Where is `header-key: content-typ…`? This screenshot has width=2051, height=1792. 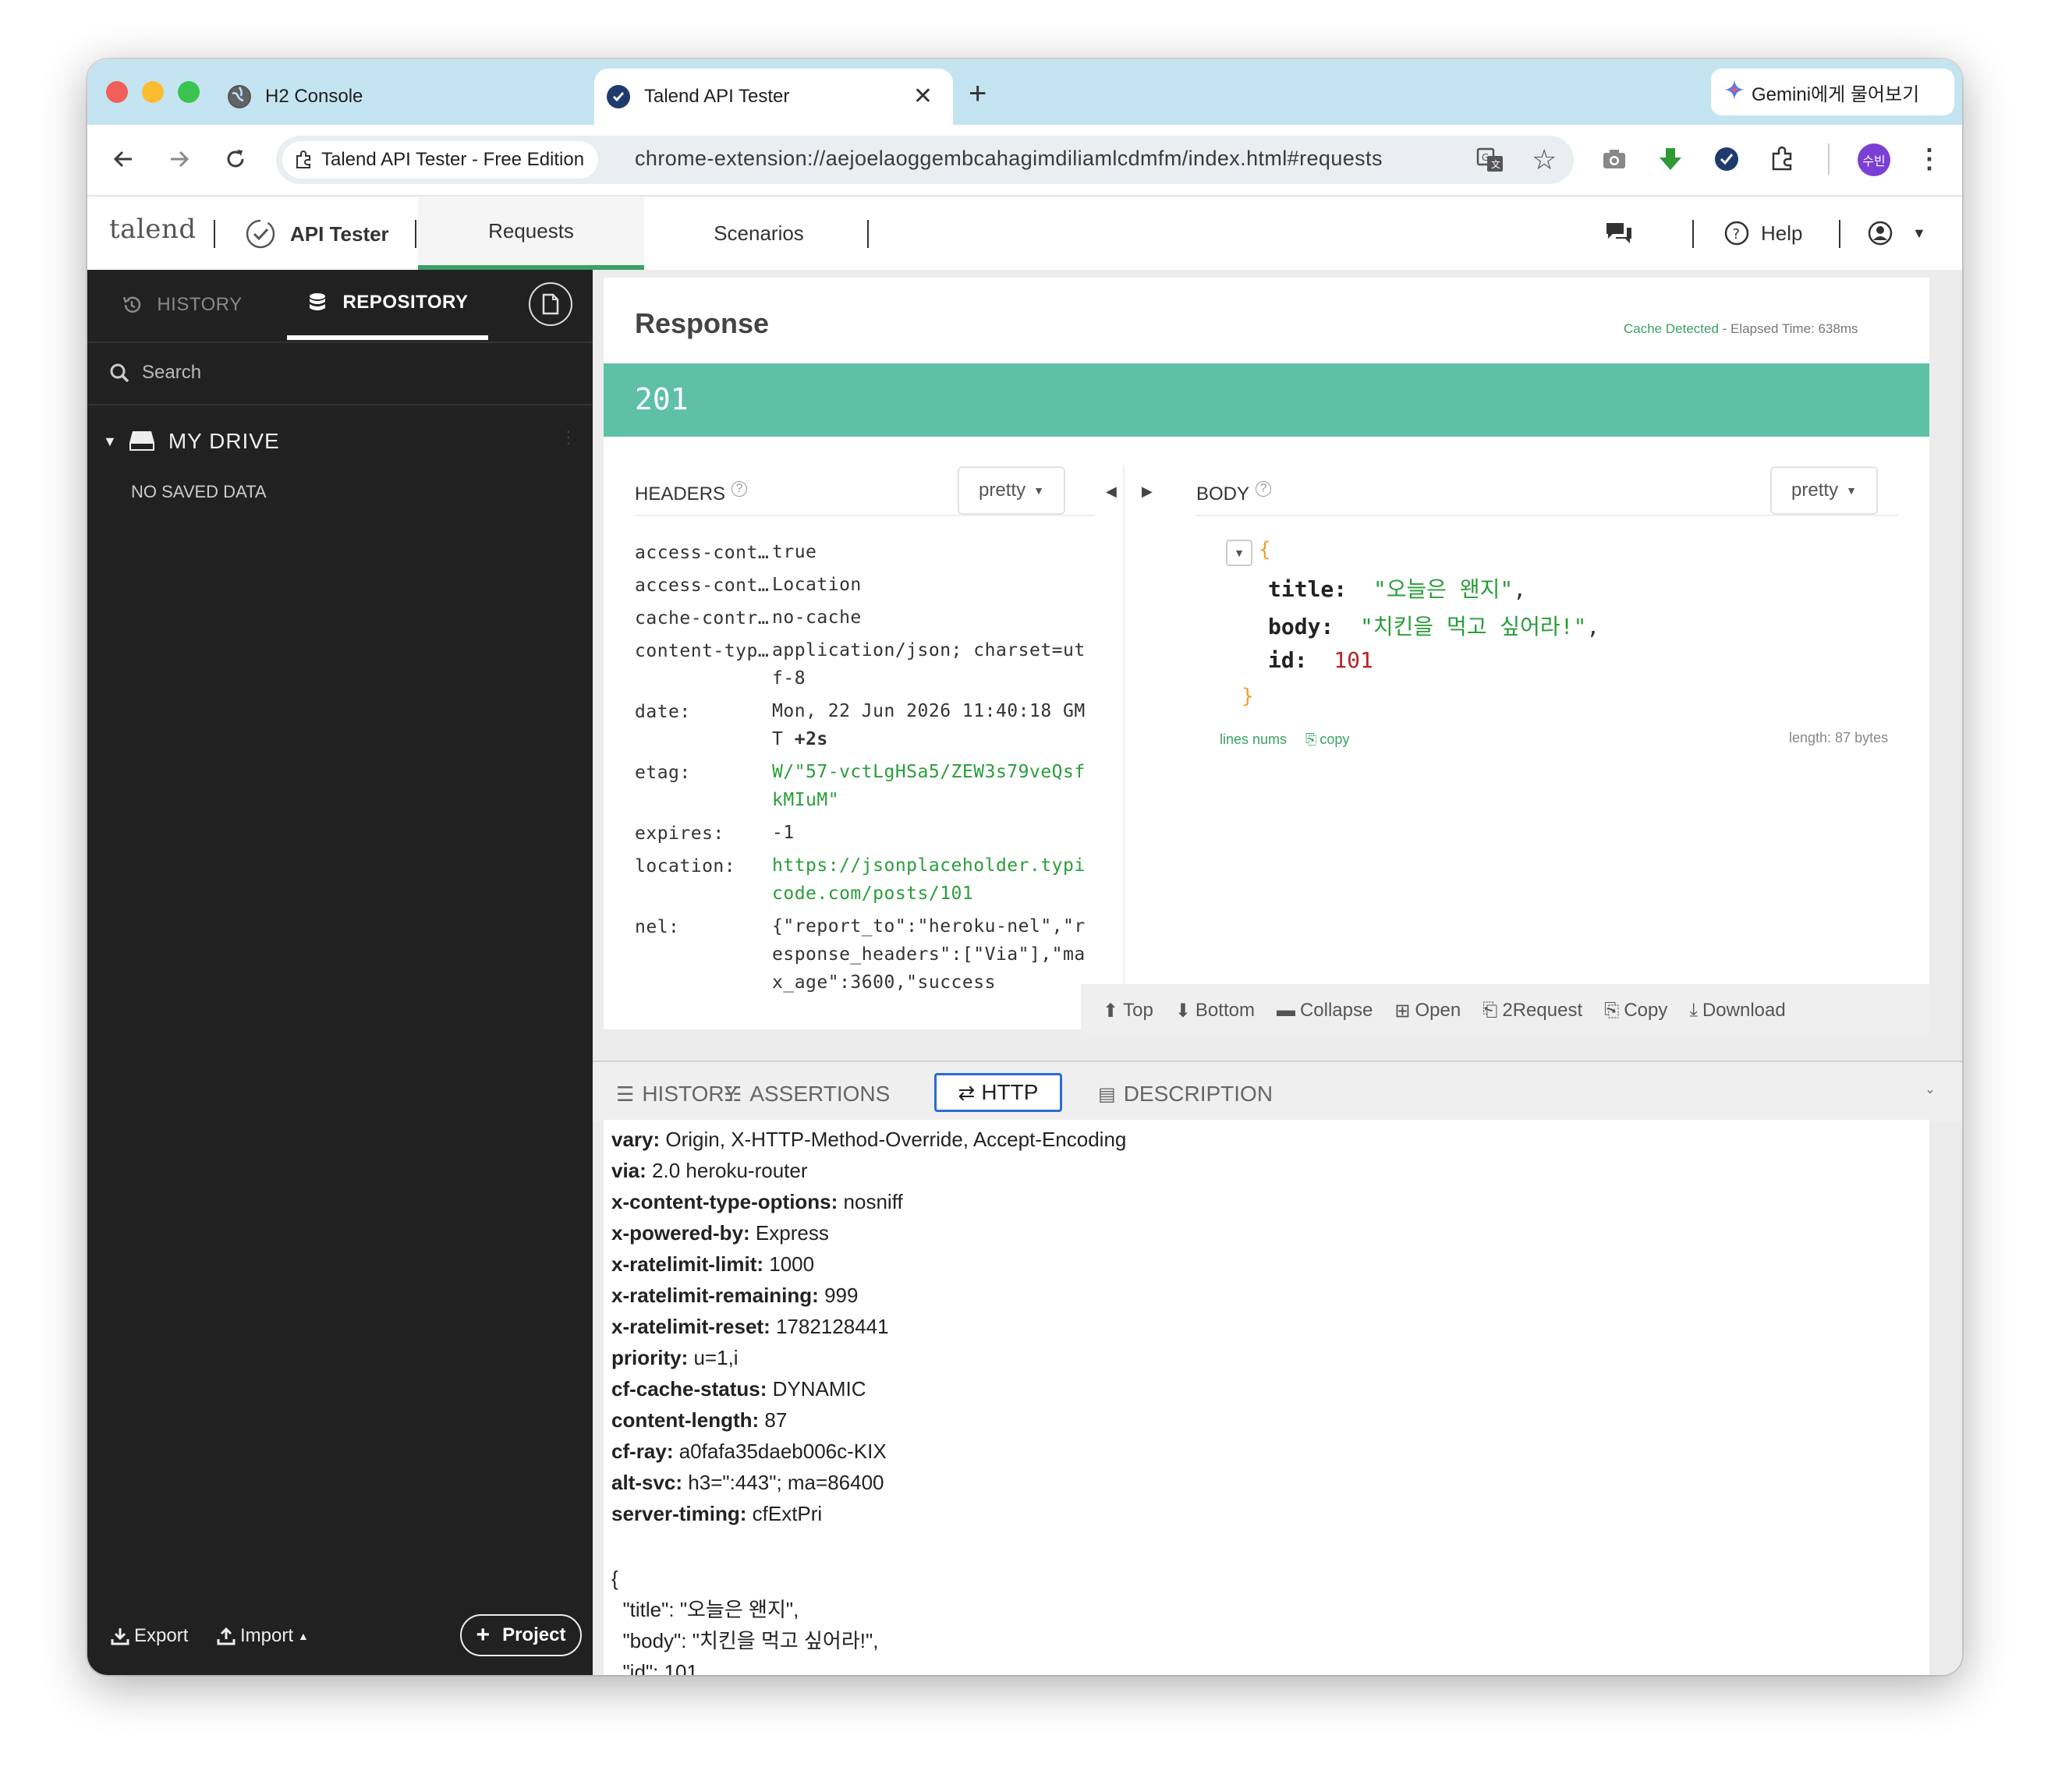 header-key: content-typ… is located at coordinates (702, 651).